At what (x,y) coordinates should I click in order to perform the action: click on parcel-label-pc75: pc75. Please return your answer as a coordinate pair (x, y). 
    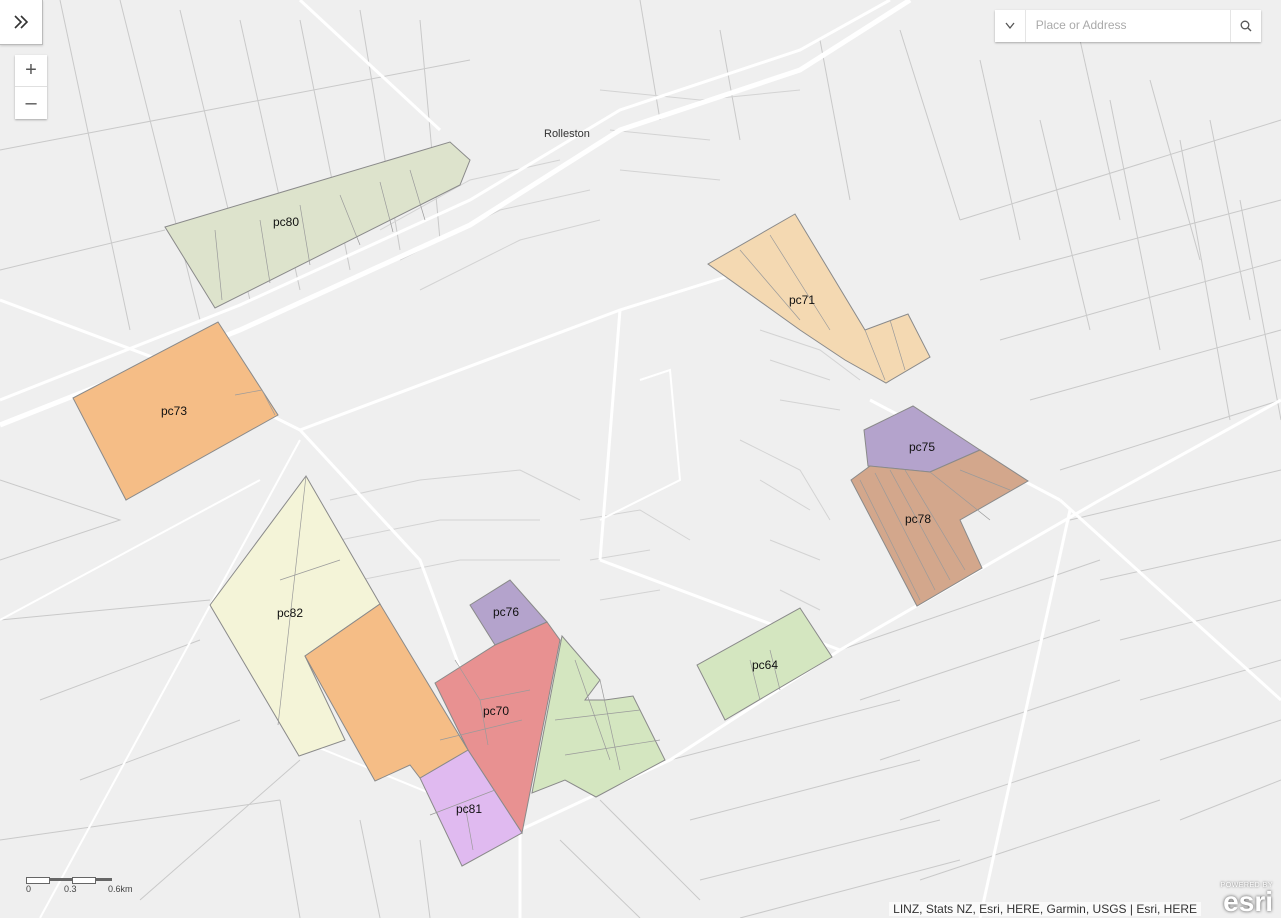
    Looking at the image, I should click on (922, 447).